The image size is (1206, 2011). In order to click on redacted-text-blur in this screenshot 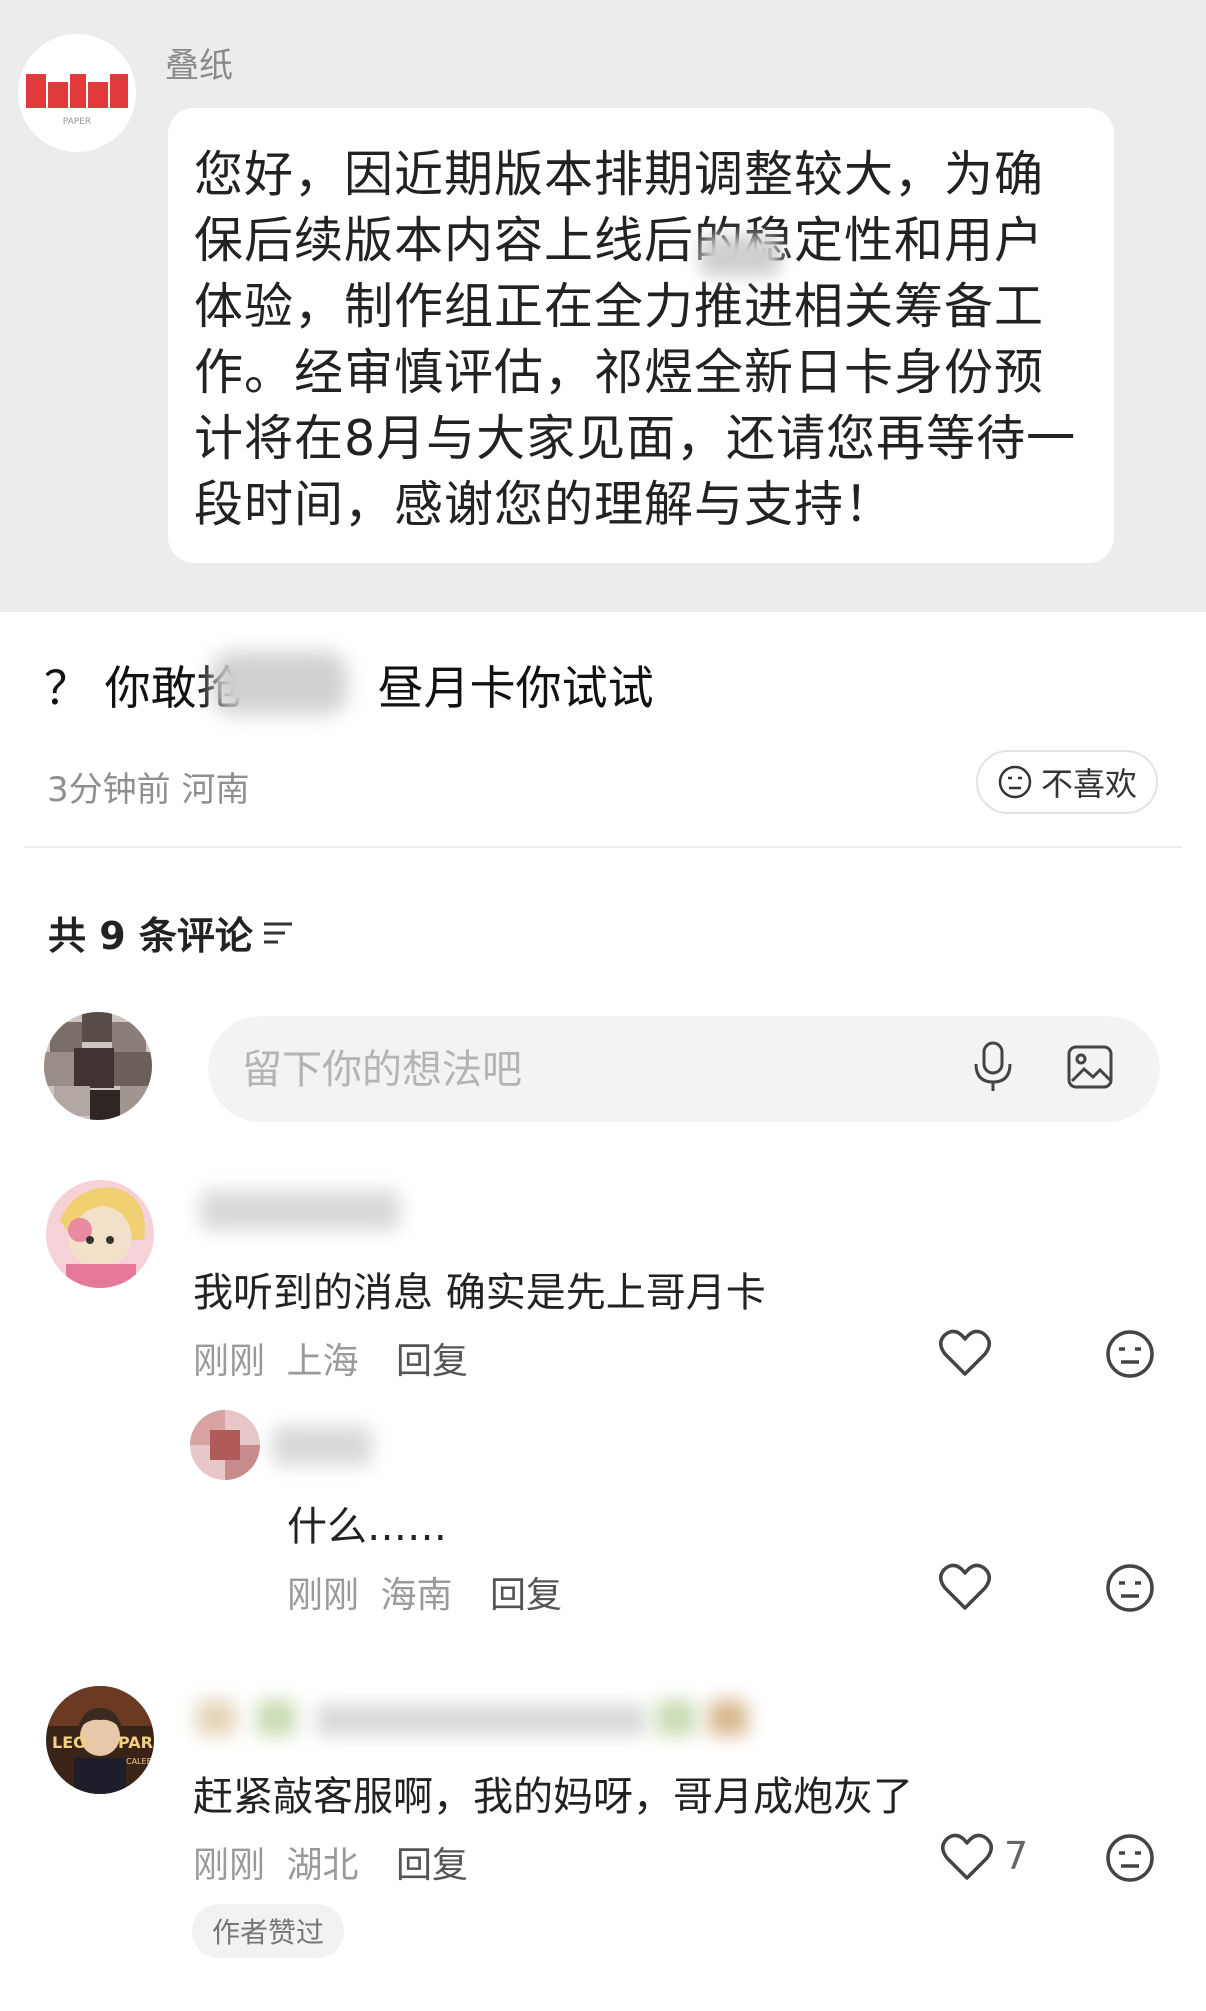, I will do `click(279, 683)`.